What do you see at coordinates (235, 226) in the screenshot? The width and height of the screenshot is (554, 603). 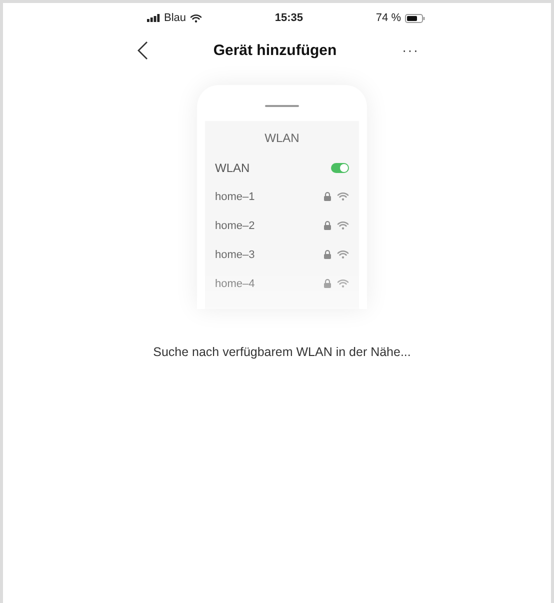 I see `network-name: home–2` at bounding box center [235, 226].